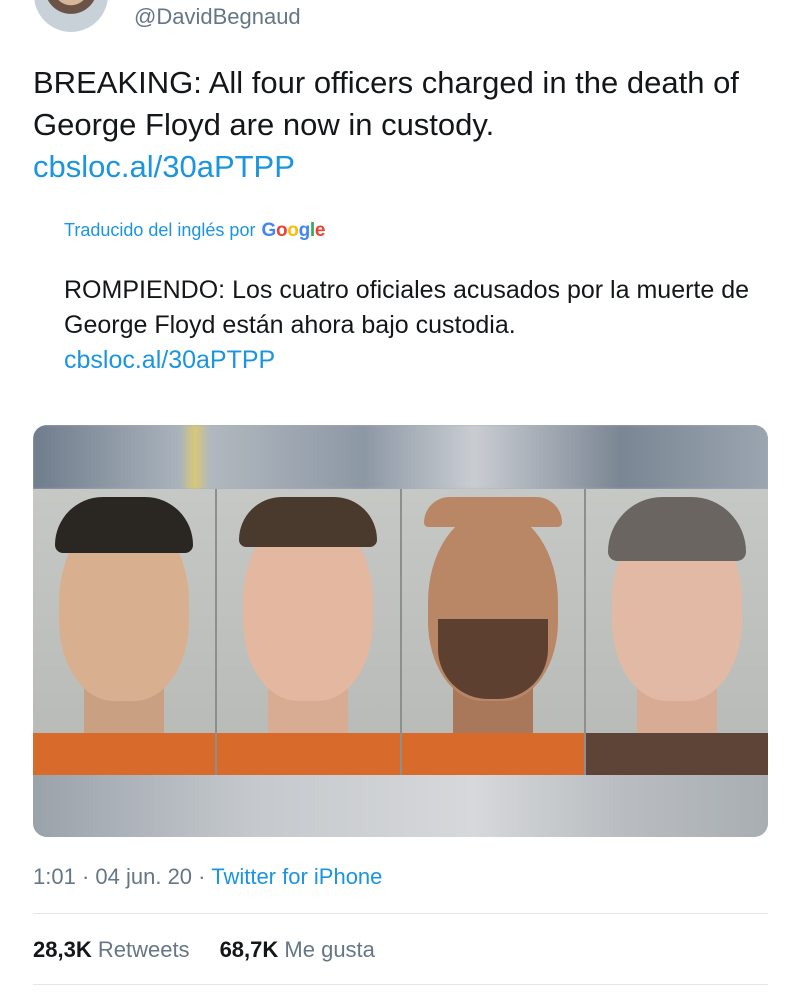 This screenshot has height=1000, width=800. Describe the element at coordinates (403, 167) in the screenshot. I see `tweet-link: cbsloc.al/30aPTPP` at that location.